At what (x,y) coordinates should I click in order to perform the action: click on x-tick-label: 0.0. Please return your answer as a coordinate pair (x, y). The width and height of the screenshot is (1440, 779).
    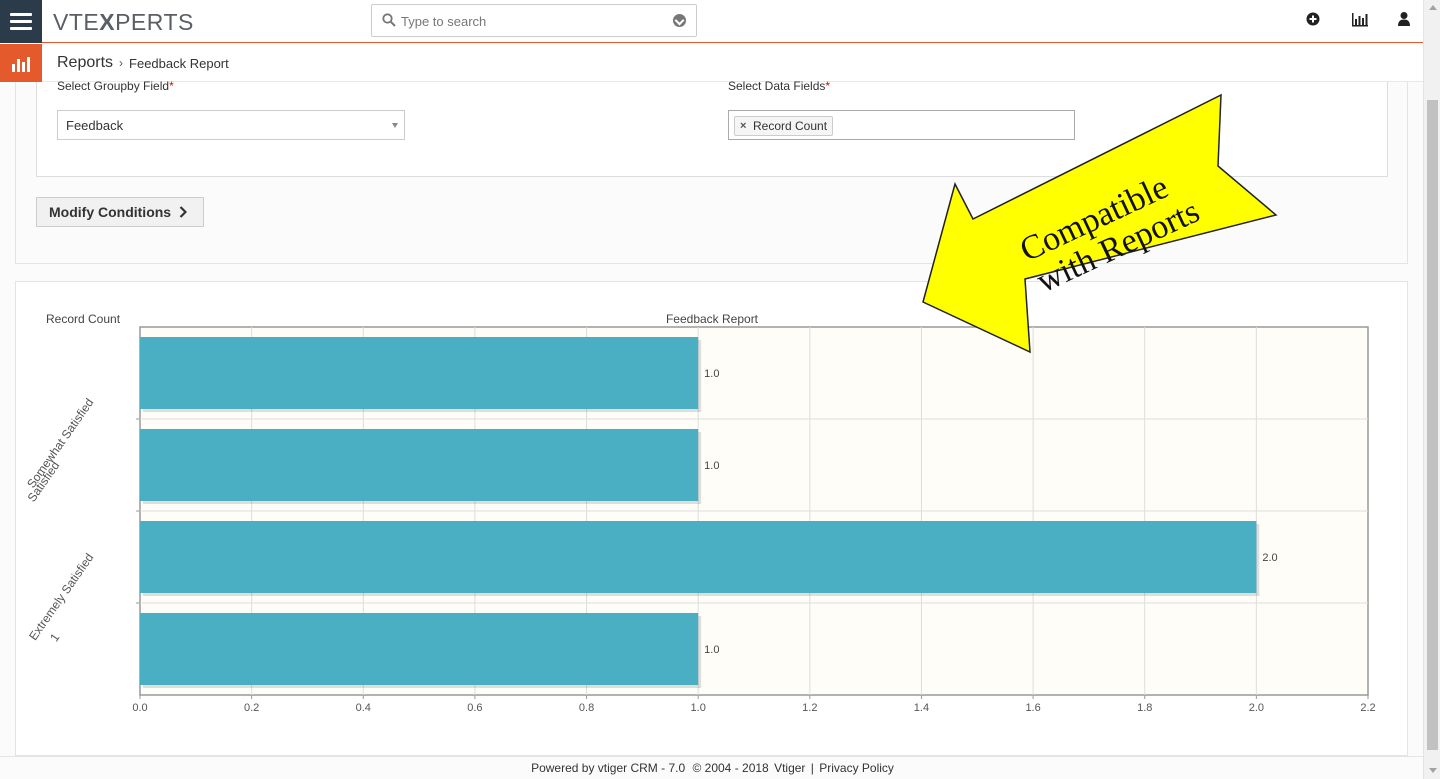
    Looking at the image, I should click on (139, 708).